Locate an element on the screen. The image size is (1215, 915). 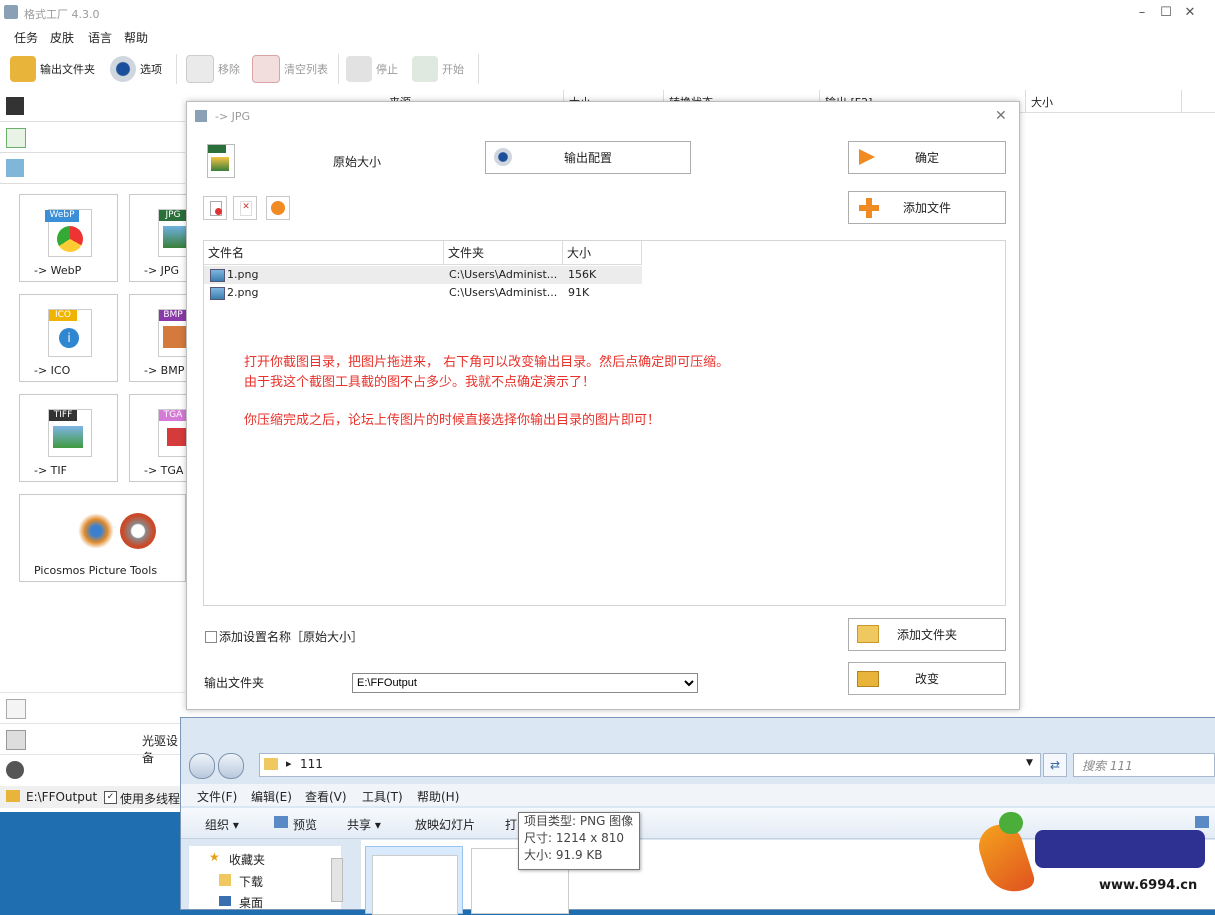
category-picture is located at coordinates (92, 168).